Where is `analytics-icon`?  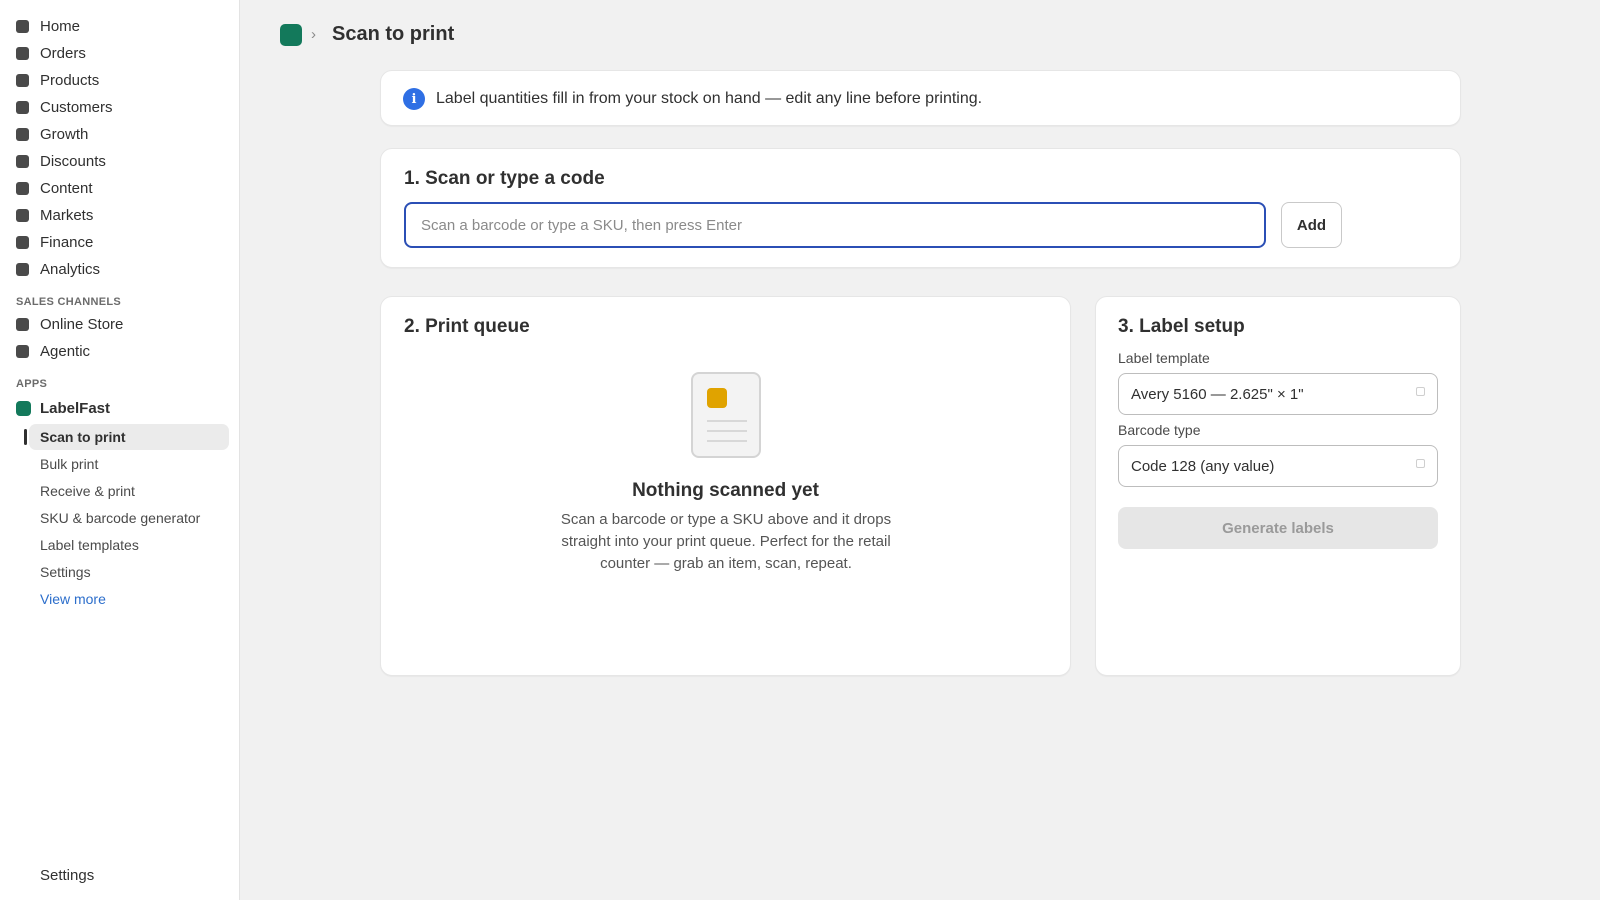 analytics-icon is located at coordinates (22, 269).